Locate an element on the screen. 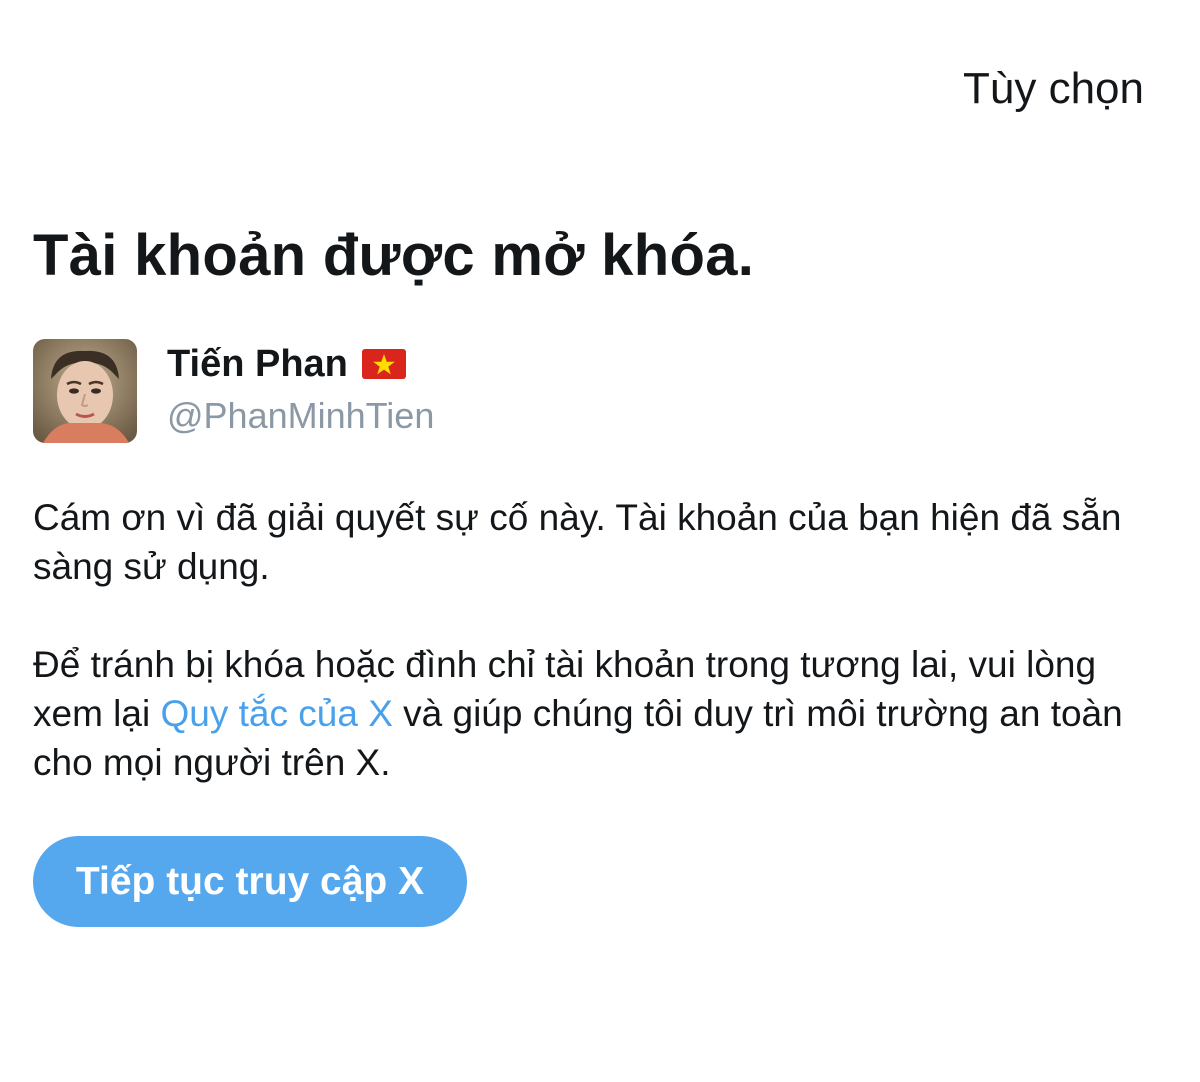 The image size is (1200, 1082). options-link: Tùy chọn is located at coordinates (1053, 89).